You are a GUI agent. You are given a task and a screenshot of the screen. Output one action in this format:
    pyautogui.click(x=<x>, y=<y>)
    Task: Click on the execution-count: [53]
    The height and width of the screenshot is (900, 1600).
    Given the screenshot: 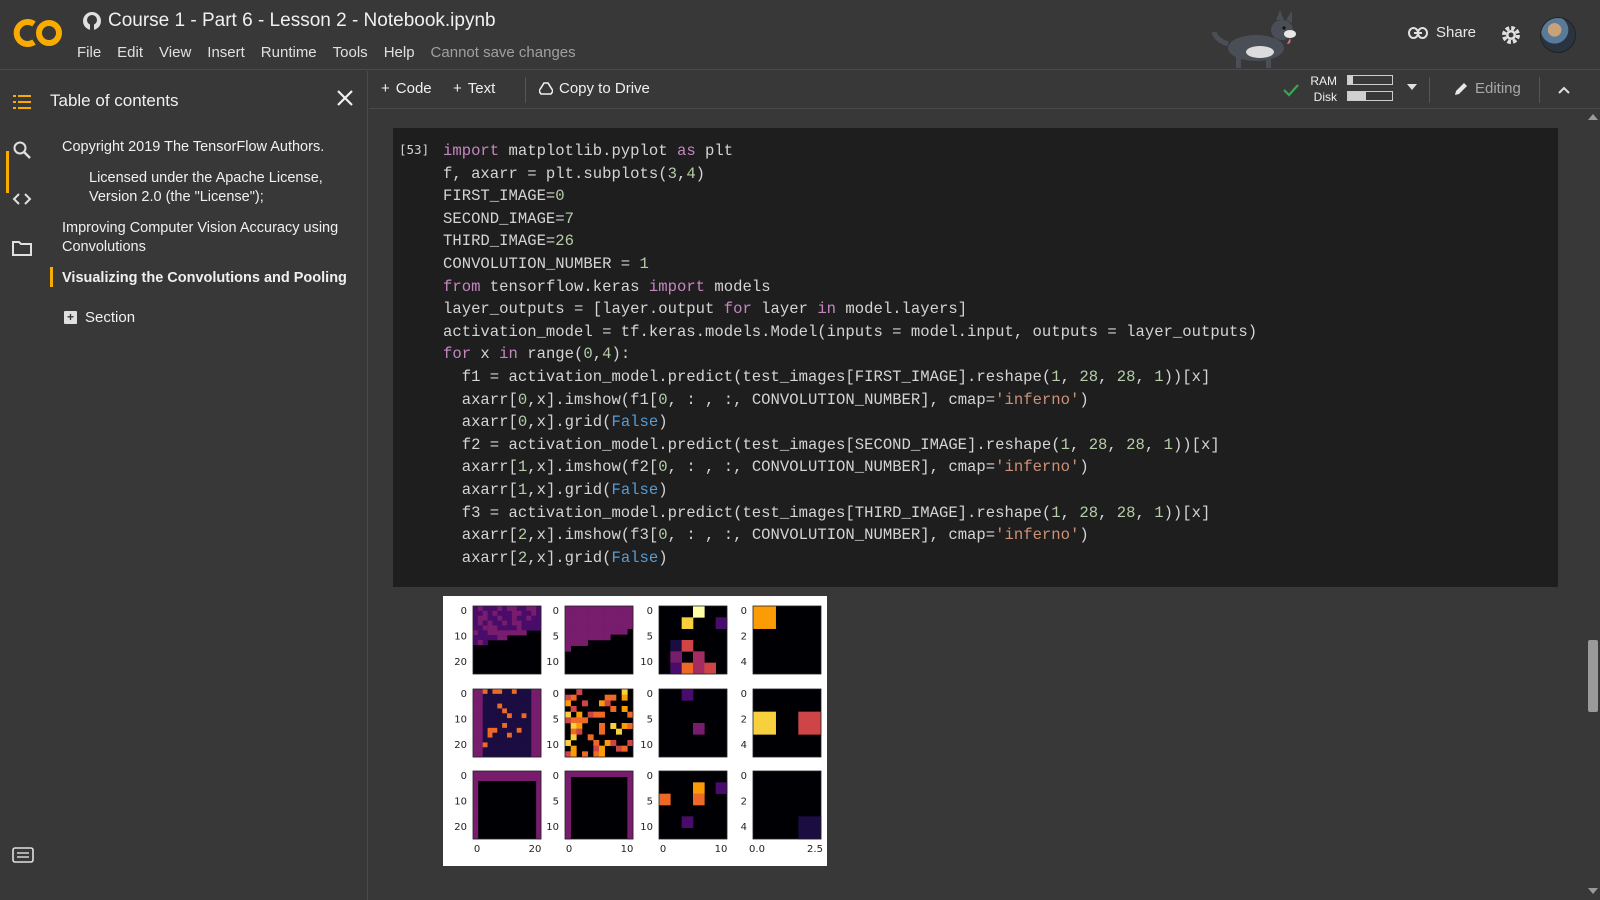 What is the action you would take?
    pyautogui.click(x=414, y=149)
    